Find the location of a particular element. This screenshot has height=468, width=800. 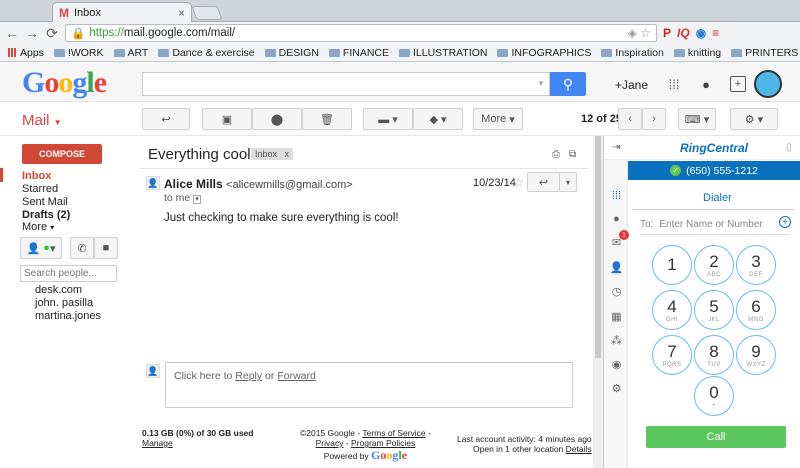

call-history-icon: ◷ is located at coordinates (616, 291).